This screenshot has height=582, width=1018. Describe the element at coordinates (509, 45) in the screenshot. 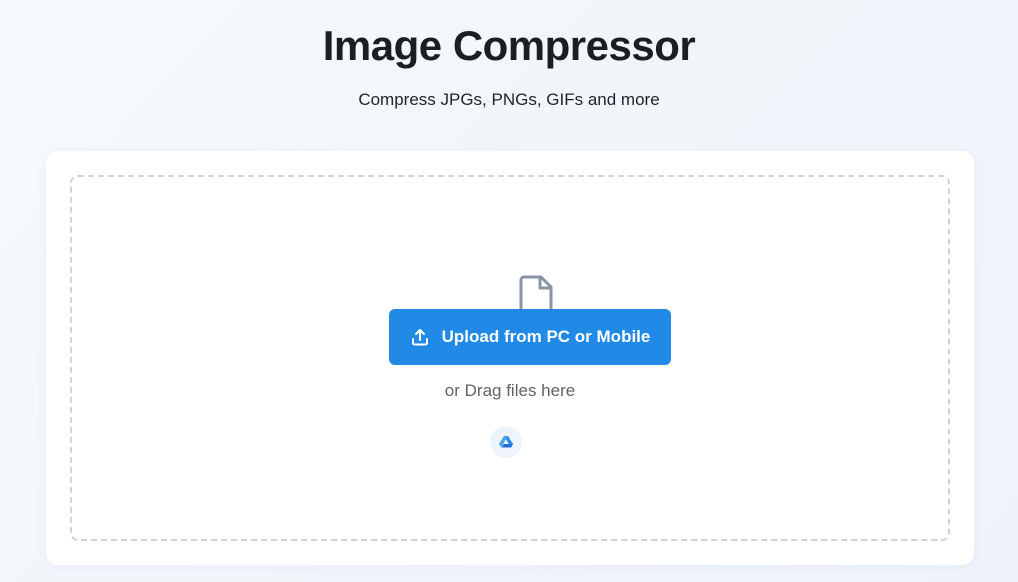

I see `page-title: Image Compressor` at that location.